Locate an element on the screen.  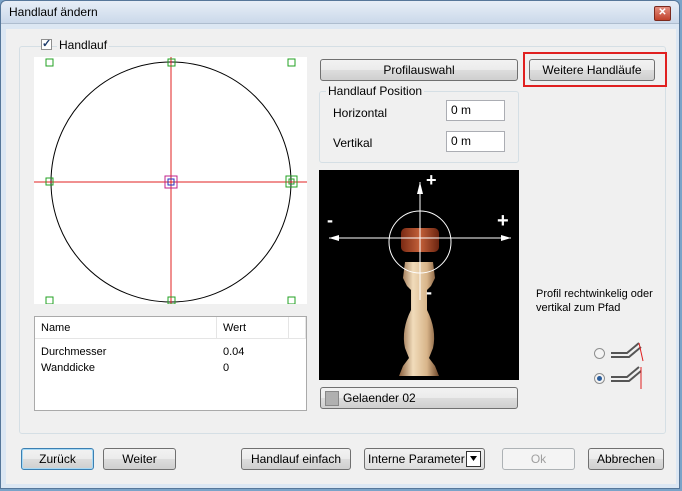
profil-rechtwinkelig-radio is located at coordinates (599, 353).